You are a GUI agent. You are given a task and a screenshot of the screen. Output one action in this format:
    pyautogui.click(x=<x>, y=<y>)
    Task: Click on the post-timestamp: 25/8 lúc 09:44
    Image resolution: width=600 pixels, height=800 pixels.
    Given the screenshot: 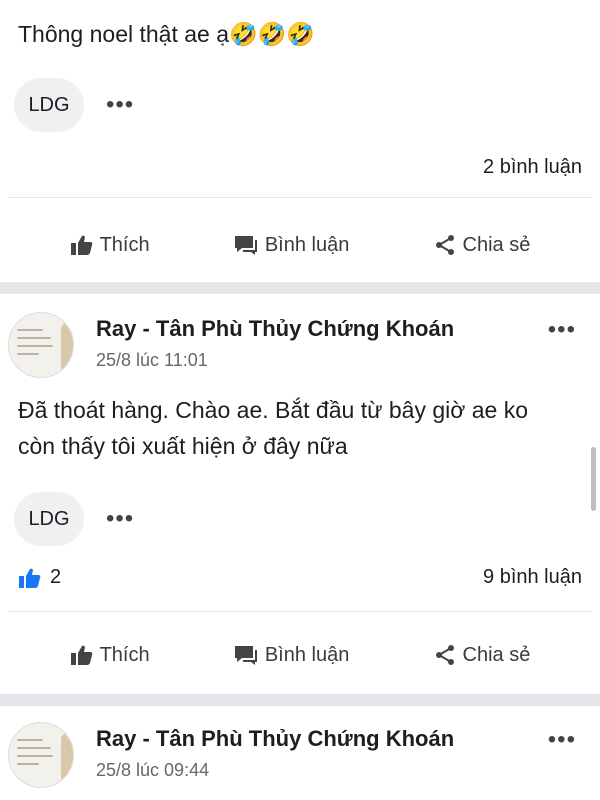 What is the action you would take?
    pyautogui.click(x=275, y=770)
    